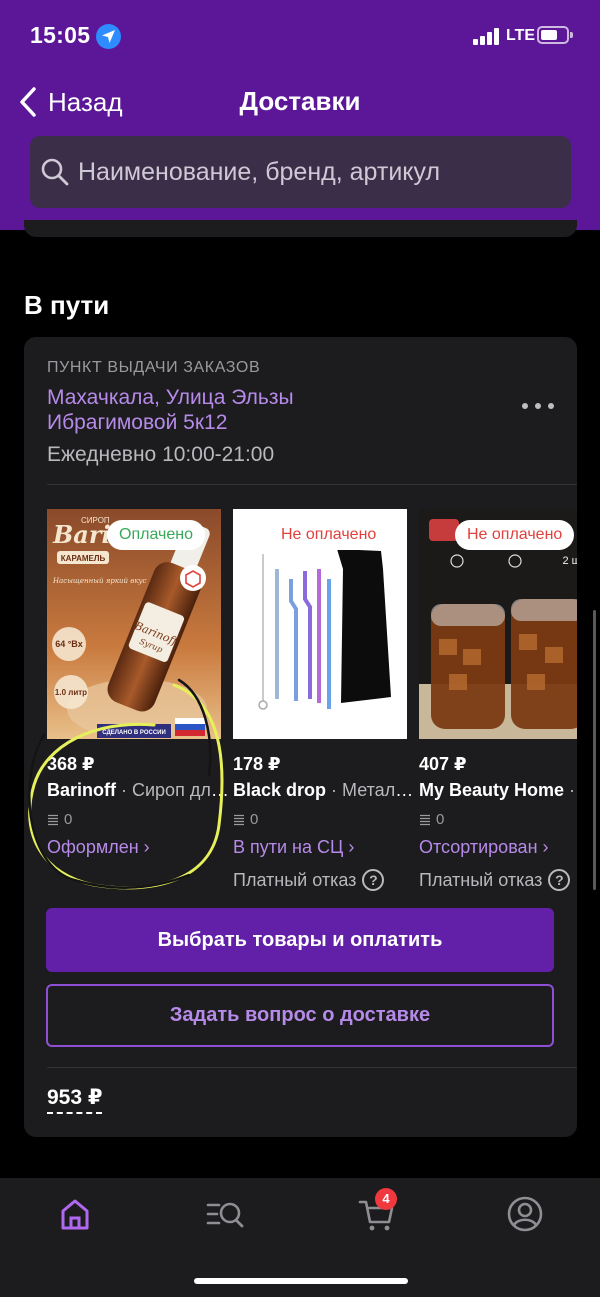  What do you see at coordinates (71, 764) in the screenshot?
I see `item-price: 368 ₽` at bounding box center [71, 764].